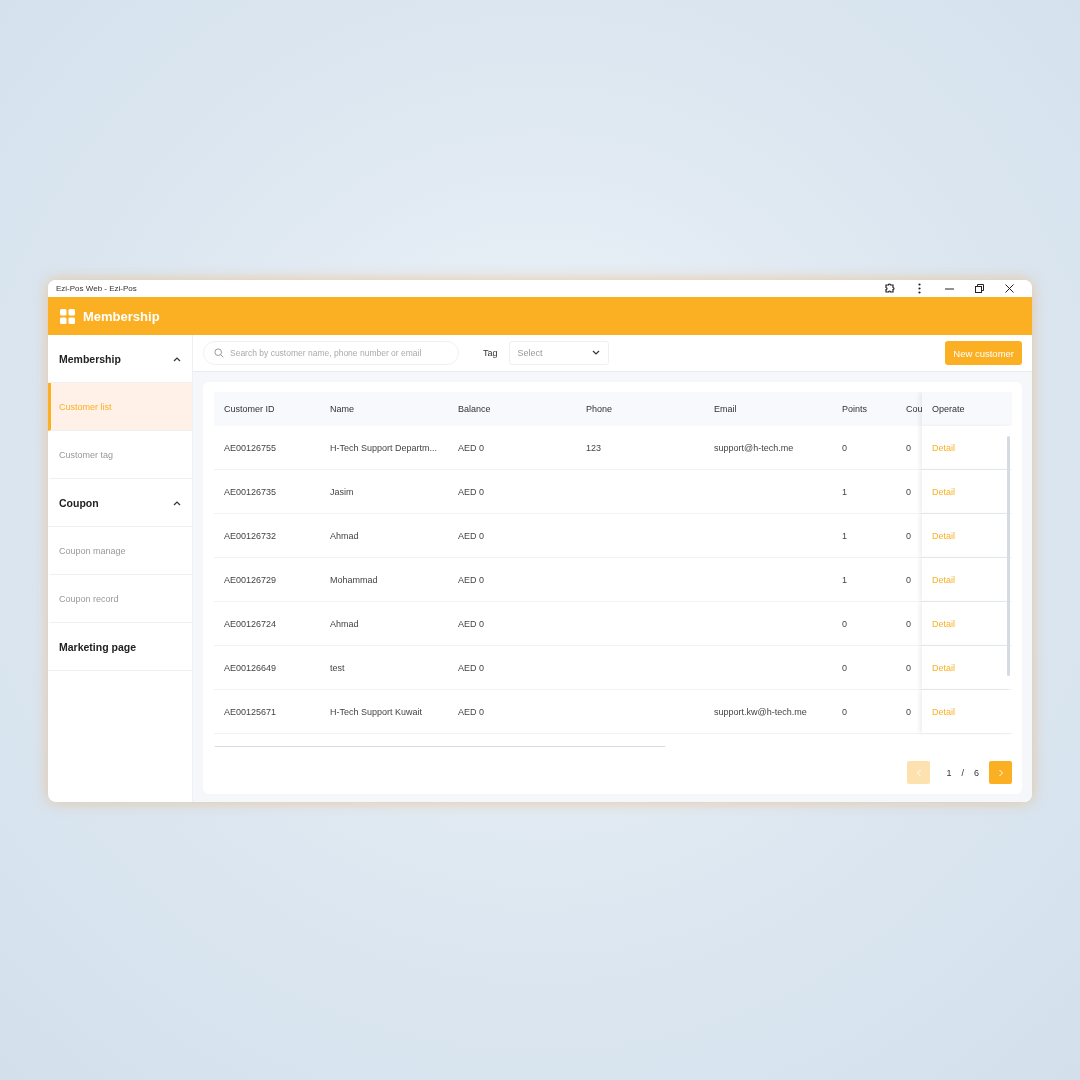 This screenshot has height=1080, width=1080. What do you see at coordinates (490, 353) in the screenshot?
I see `tag-label: Tag` at bounding box center [490, 353].